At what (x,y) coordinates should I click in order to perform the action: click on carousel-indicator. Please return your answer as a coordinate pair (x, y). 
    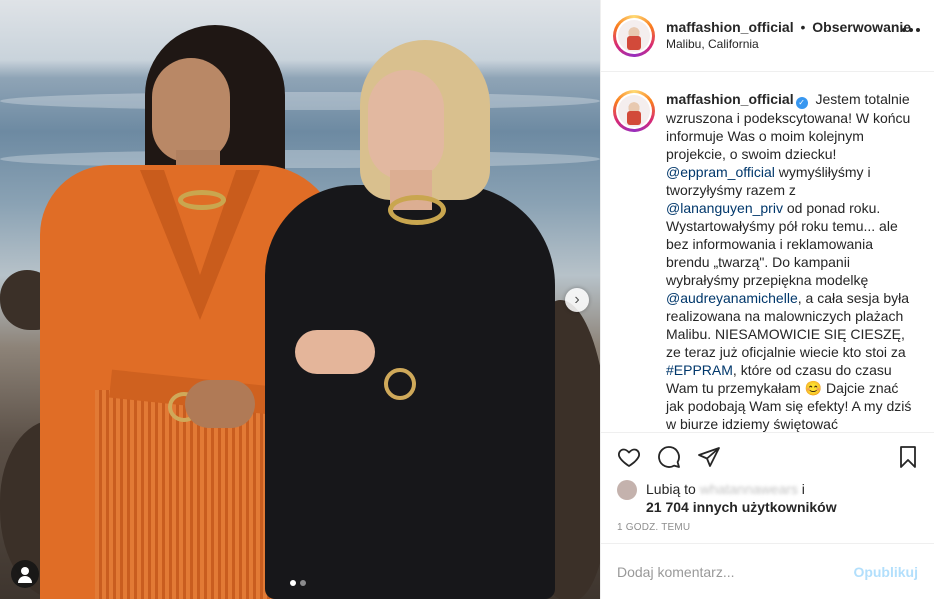
    Looking at the image, I should click on (298, 583).